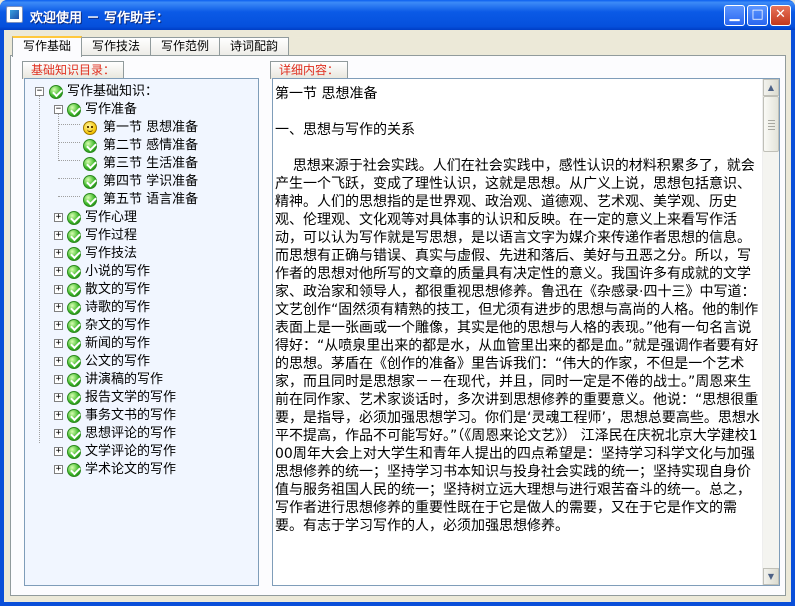 The image size is (795, 606). I want to click on tree-item-label: 事务文书的写作, so click(131, 415).